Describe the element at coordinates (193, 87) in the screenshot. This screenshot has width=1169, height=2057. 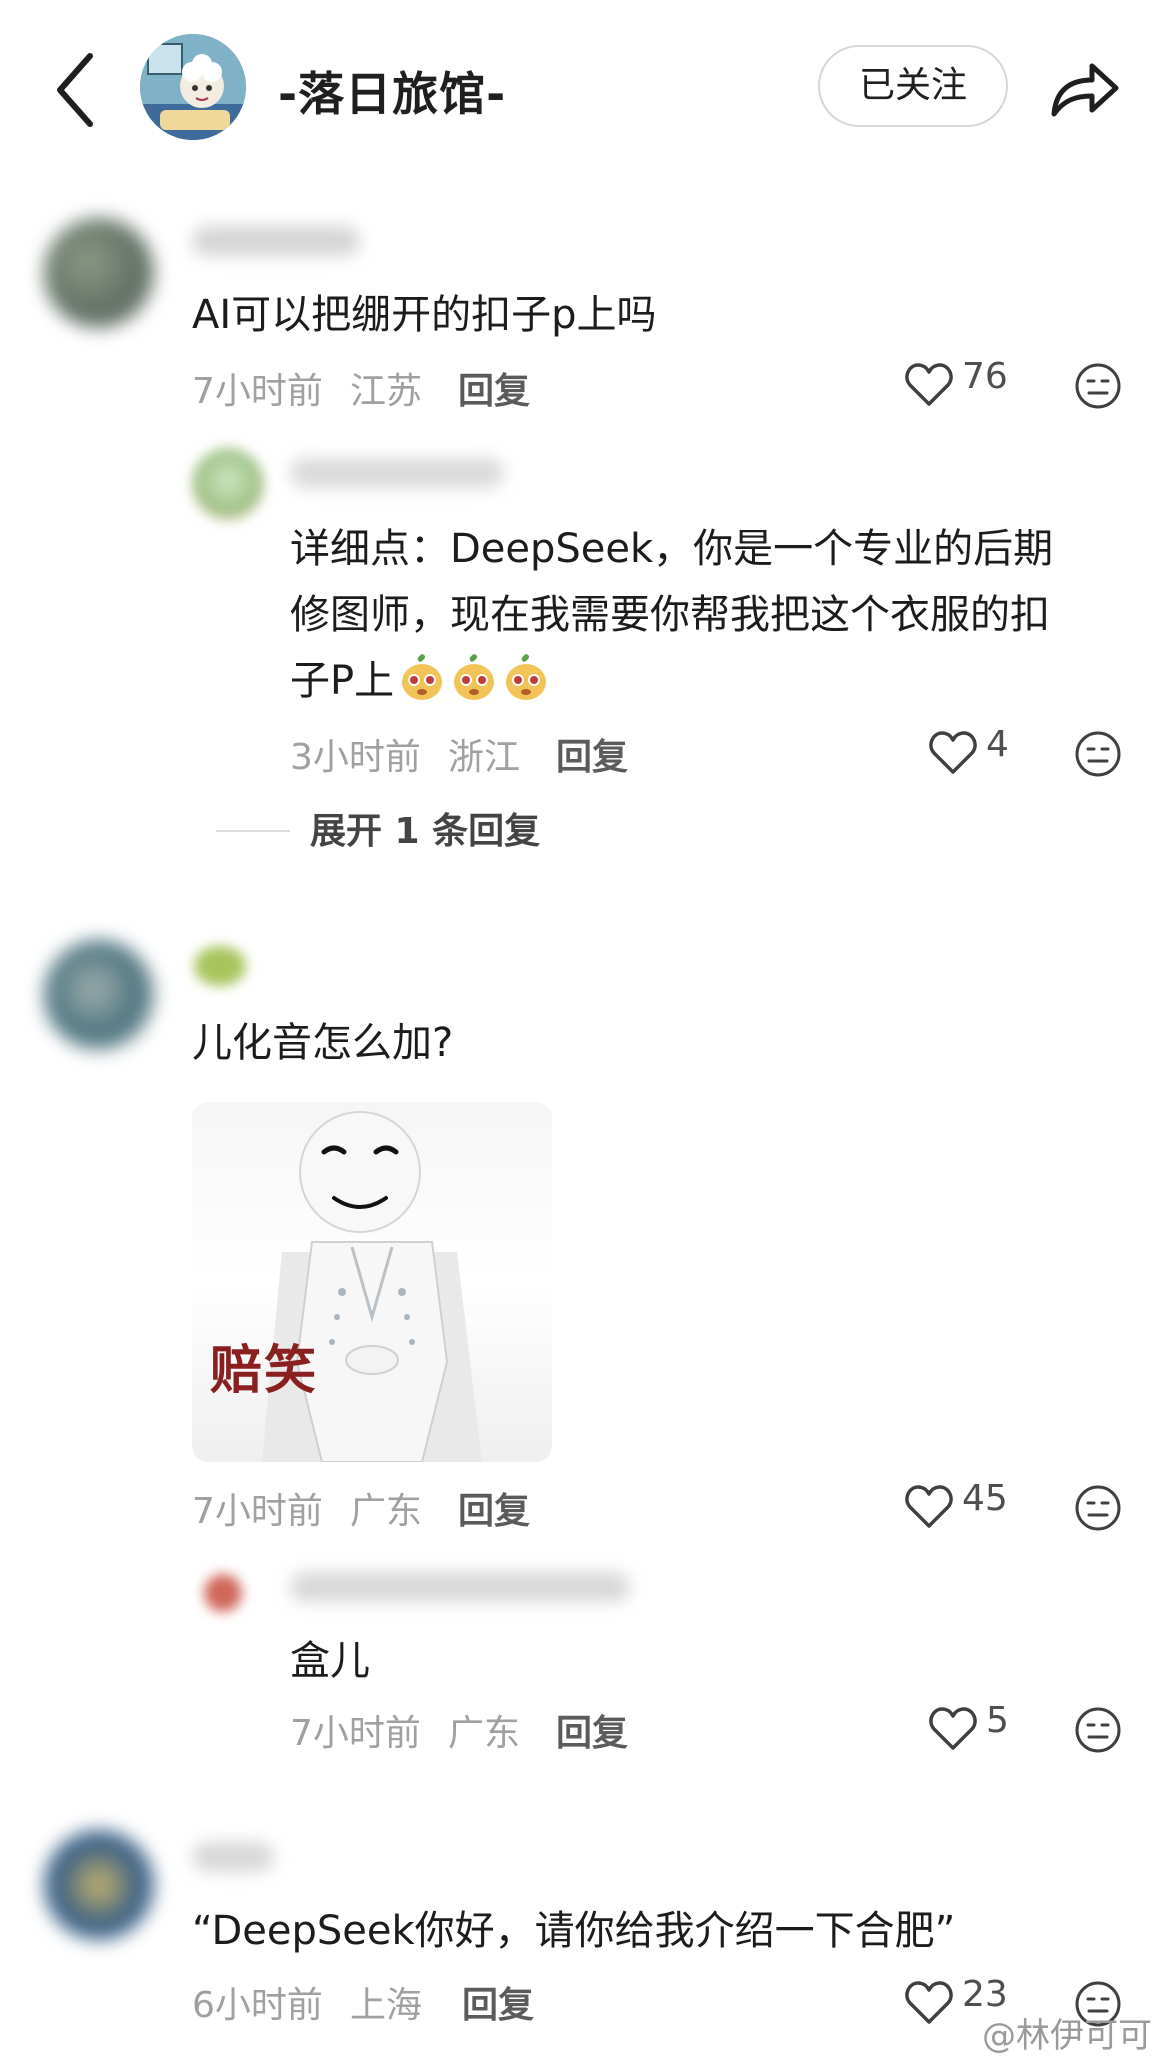
I see `author-avatar` at that location.